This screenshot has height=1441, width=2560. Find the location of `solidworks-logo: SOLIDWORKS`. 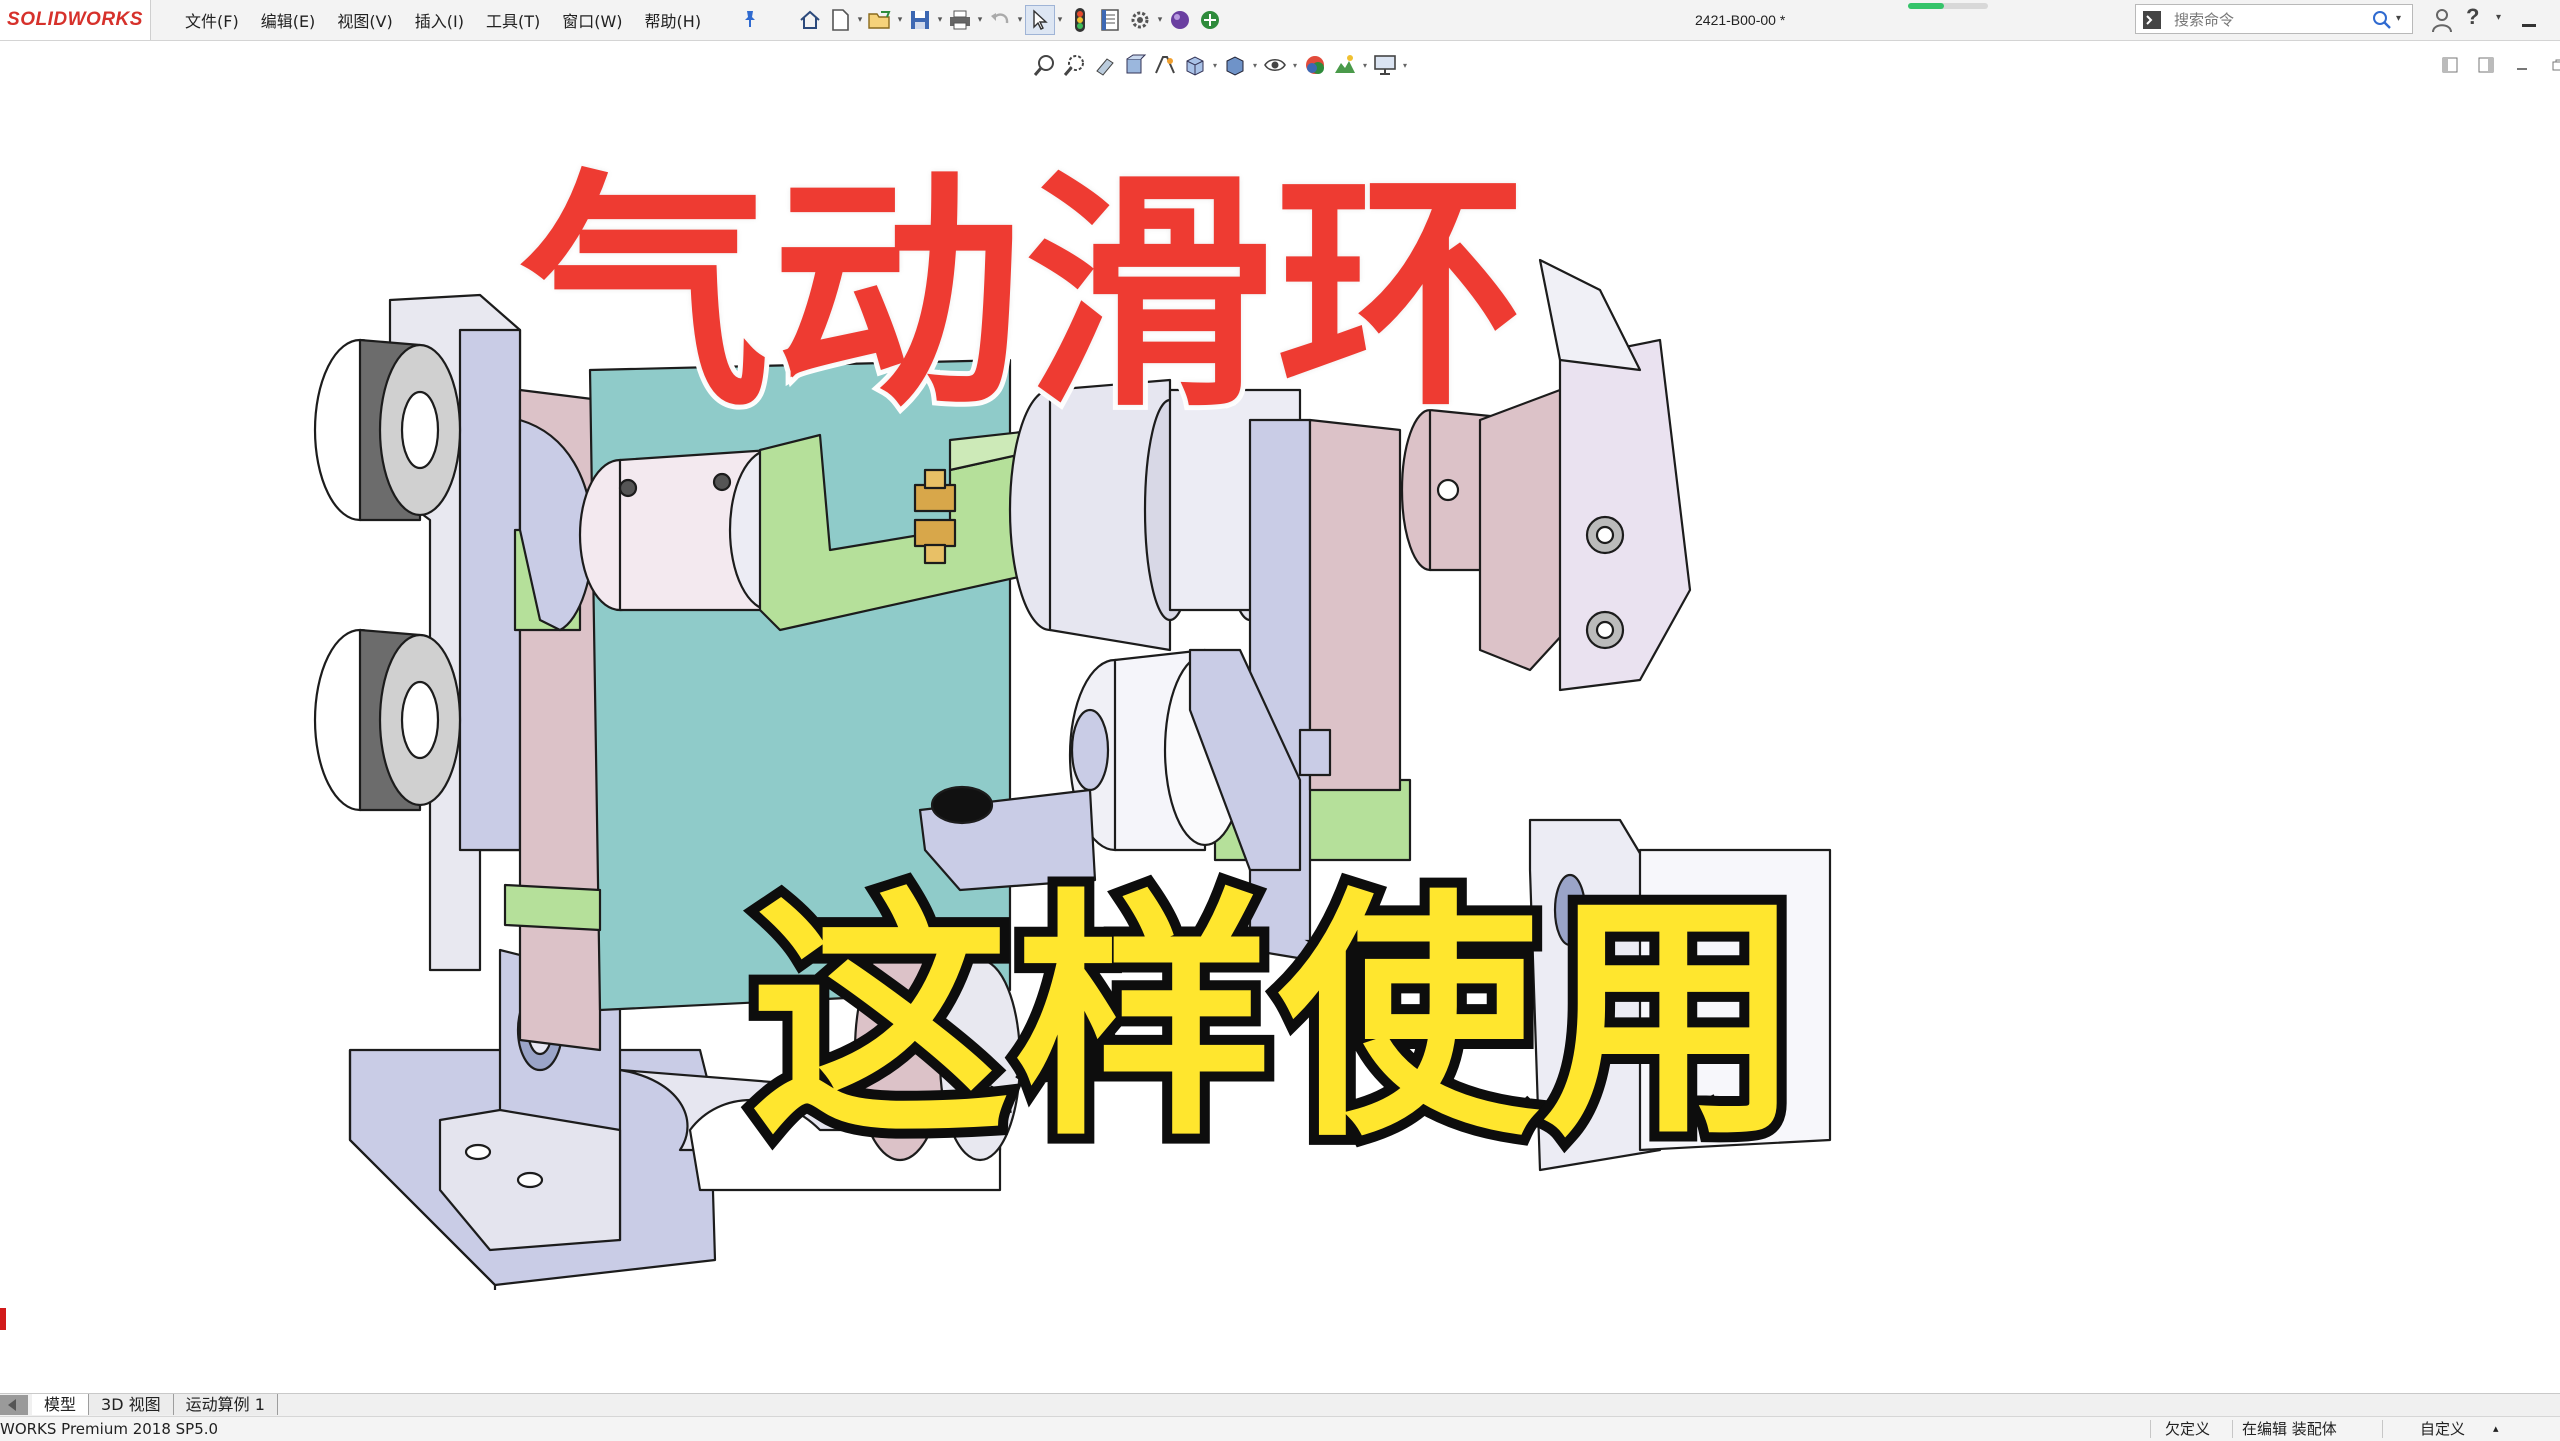

solidworks-logo: SOLIDWORKS is located at coordinates (75, 20).